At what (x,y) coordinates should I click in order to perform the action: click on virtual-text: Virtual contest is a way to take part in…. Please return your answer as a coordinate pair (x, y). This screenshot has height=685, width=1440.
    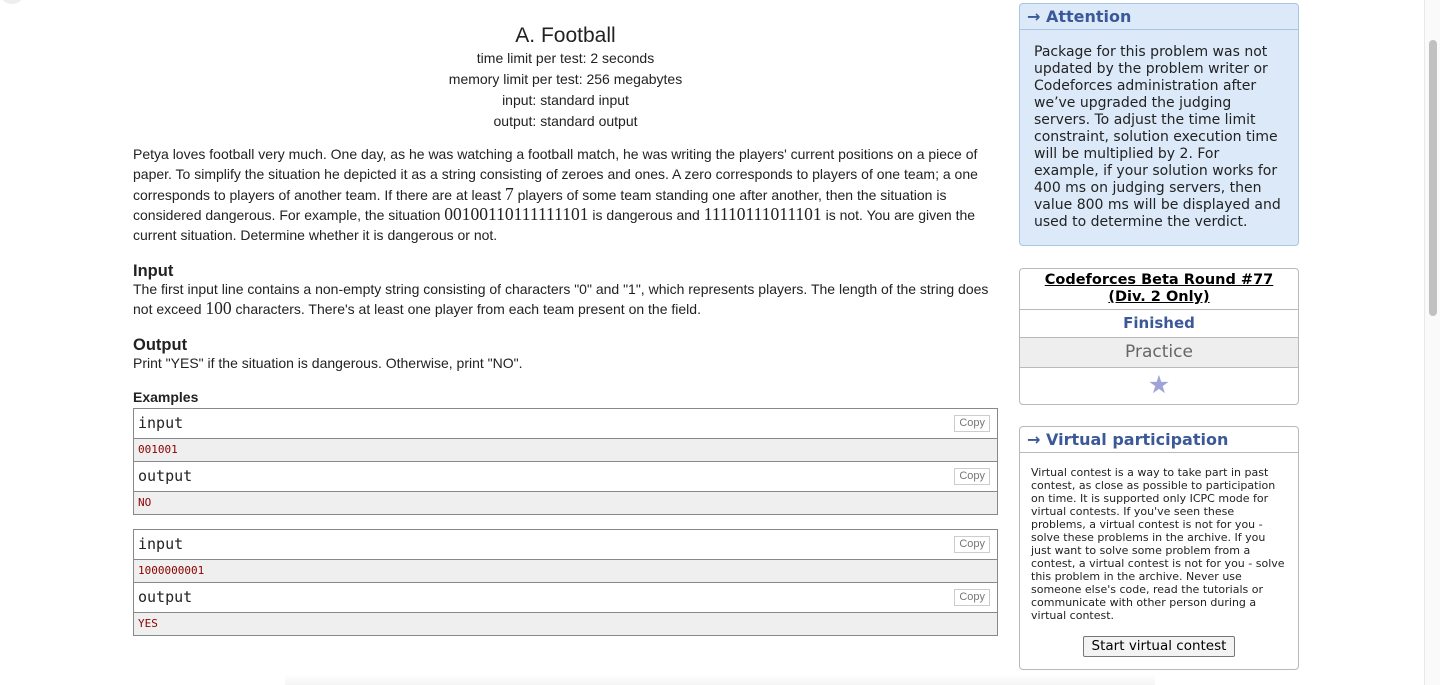
    Looking at the image, I should click on (1158, 544).